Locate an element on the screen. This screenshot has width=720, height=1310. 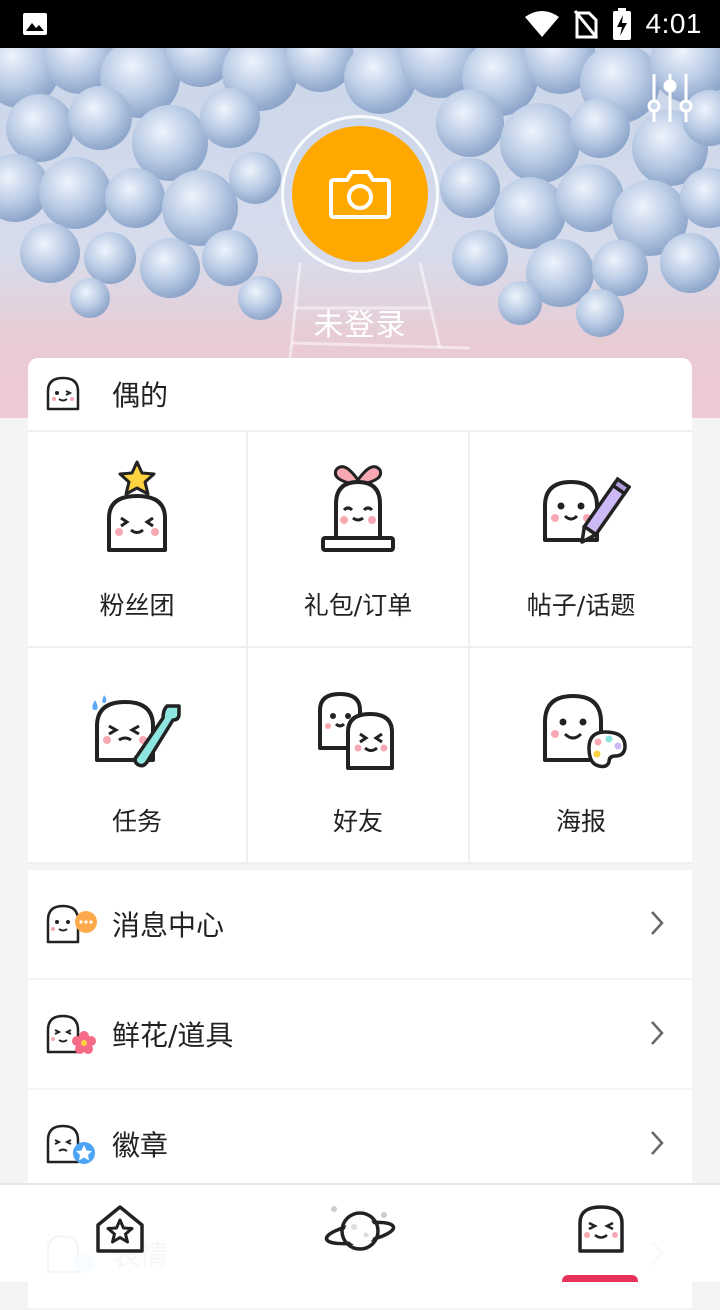
grid-label: 任务 is located at coordinates (136, 821).